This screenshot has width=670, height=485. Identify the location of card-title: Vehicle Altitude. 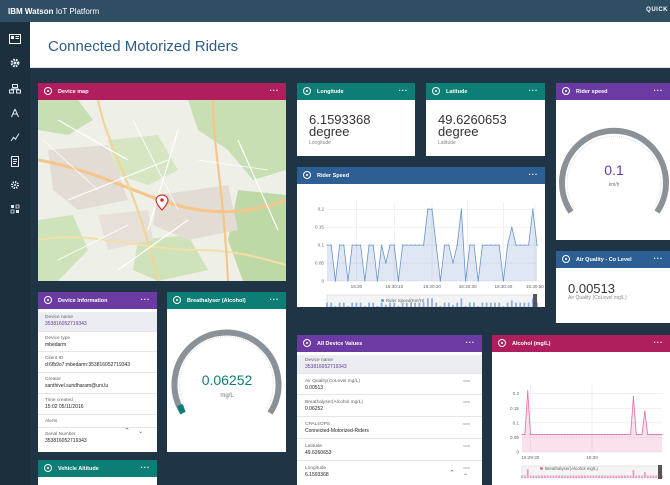
(78, 468).